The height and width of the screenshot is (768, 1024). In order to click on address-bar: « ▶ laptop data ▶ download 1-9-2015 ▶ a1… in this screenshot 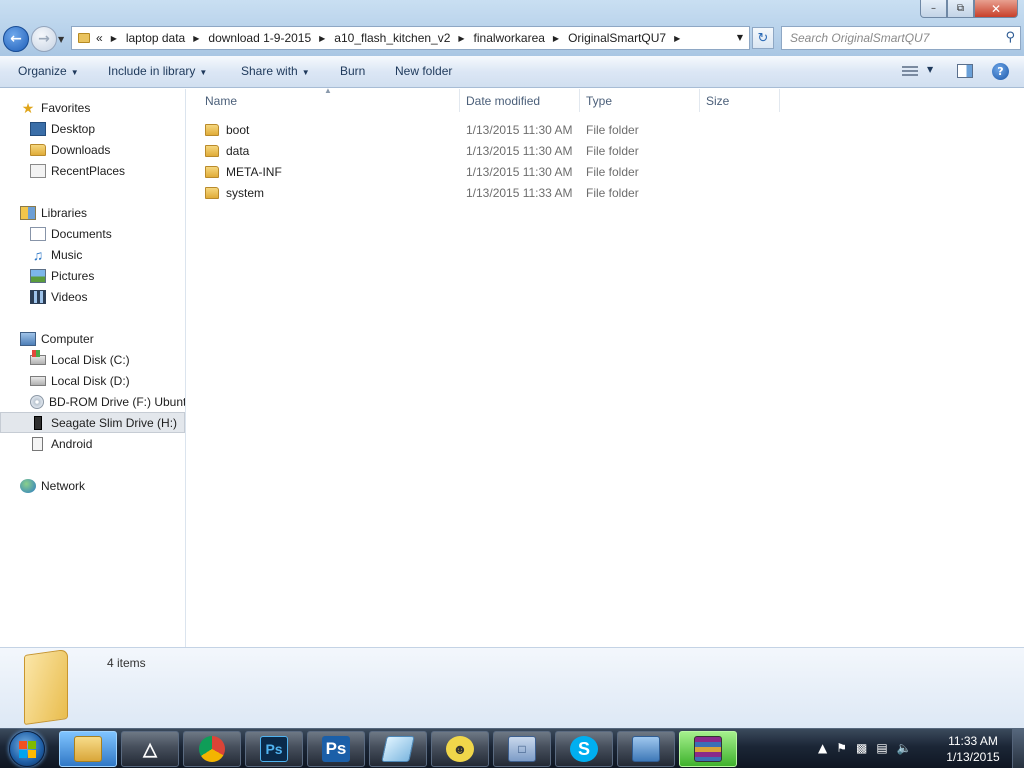, I will do `click(410, 38)`.